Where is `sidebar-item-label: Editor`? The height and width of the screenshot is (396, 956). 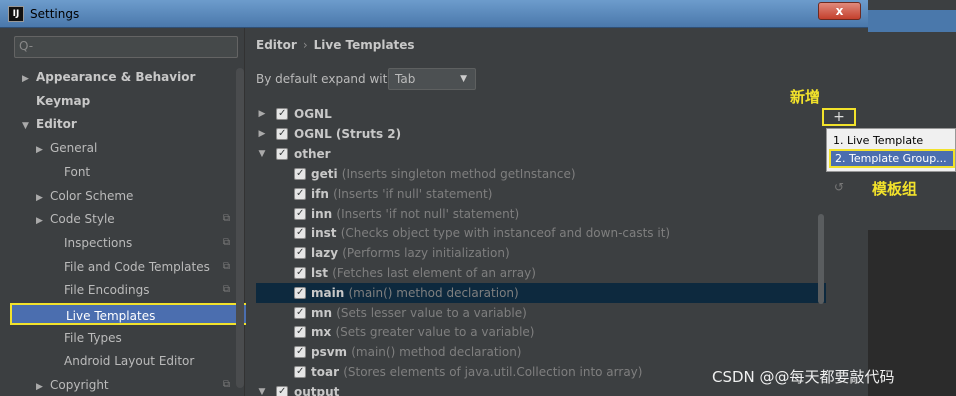
sidebar-item-label: Editor is located at coordinates (56, 124).